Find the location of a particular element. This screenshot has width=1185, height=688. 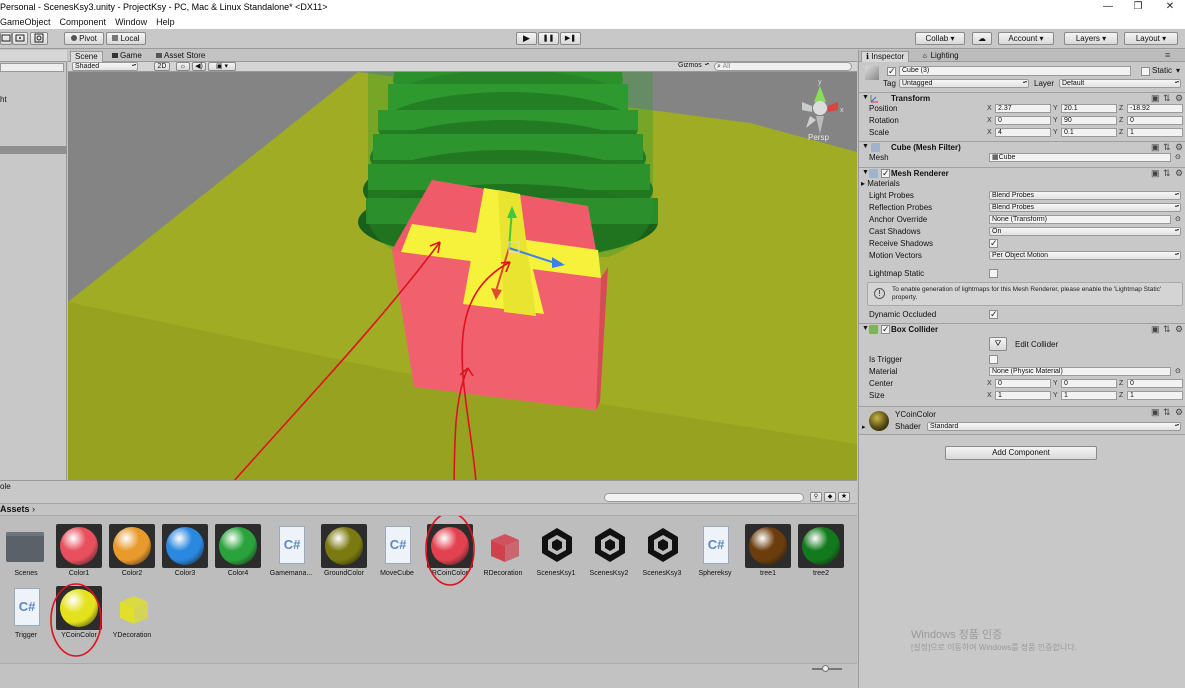

transform-header: ▼ Transform ▣ ⇅ ⚙ is located at coordinates (1022, 98).